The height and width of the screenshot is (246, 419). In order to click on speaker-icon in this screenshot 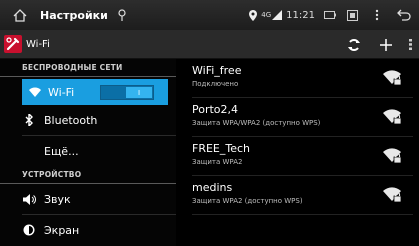, I will do `click(29, 199)`.